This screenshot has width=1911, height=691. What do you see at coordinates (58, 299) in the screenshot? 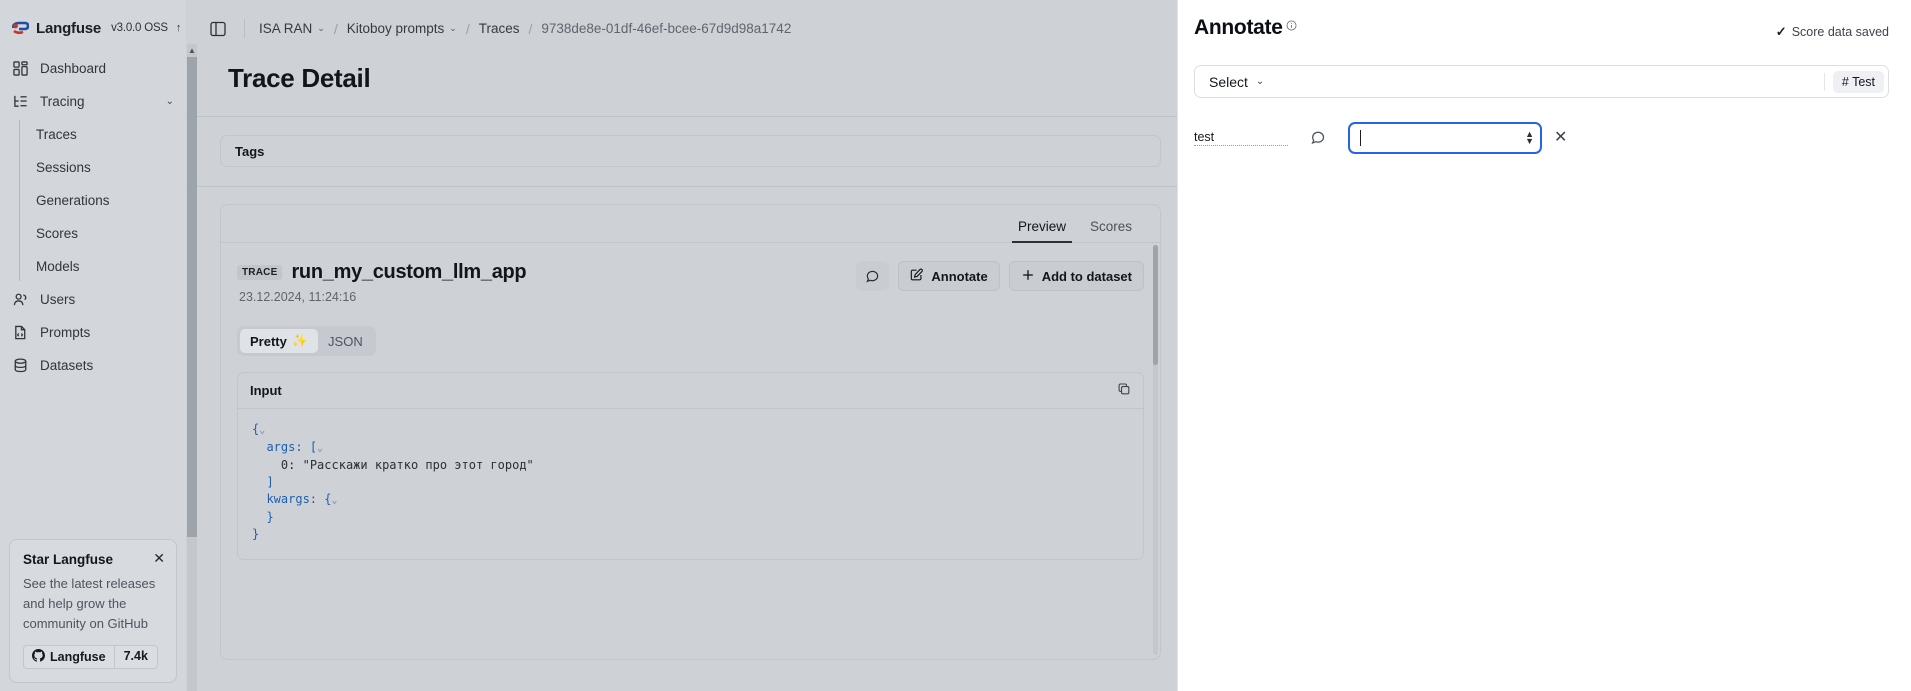
I see `sidebar-item-label: Users` at bounding box center [58, 299].